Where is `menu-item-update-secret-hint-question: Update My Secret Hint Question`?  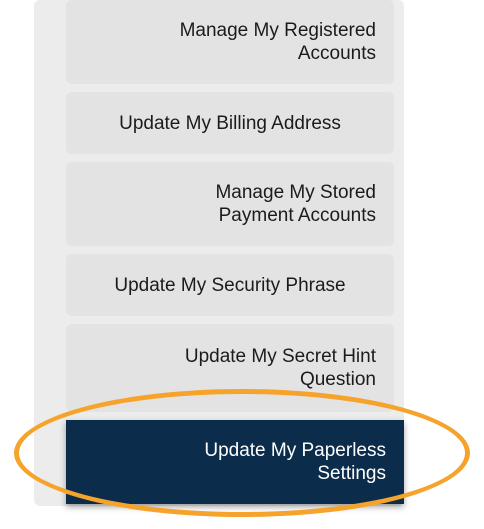
menu-item-update-secret-hint-question: Update My Secret Hint Question is located at coordinates (230, 368).